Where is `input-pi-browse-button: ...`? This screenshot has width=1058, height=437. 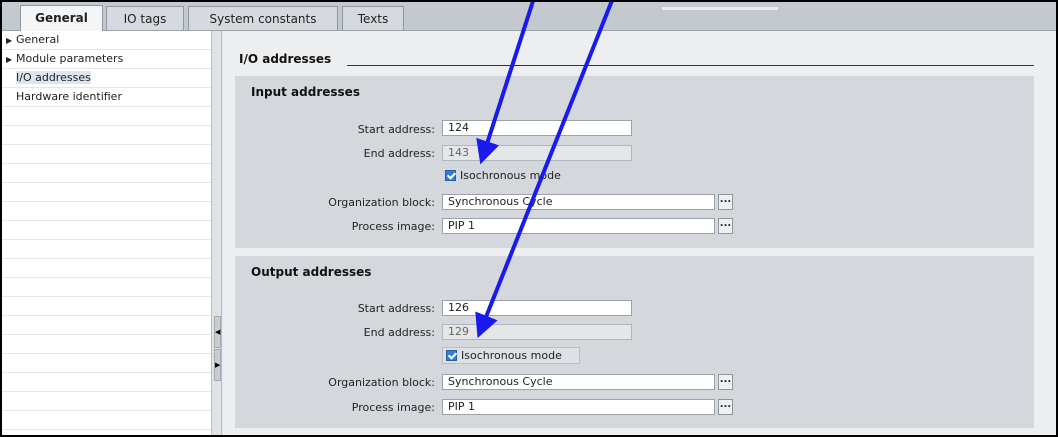 input-pi-browse-button: ... is located at coordinates (725, 226).